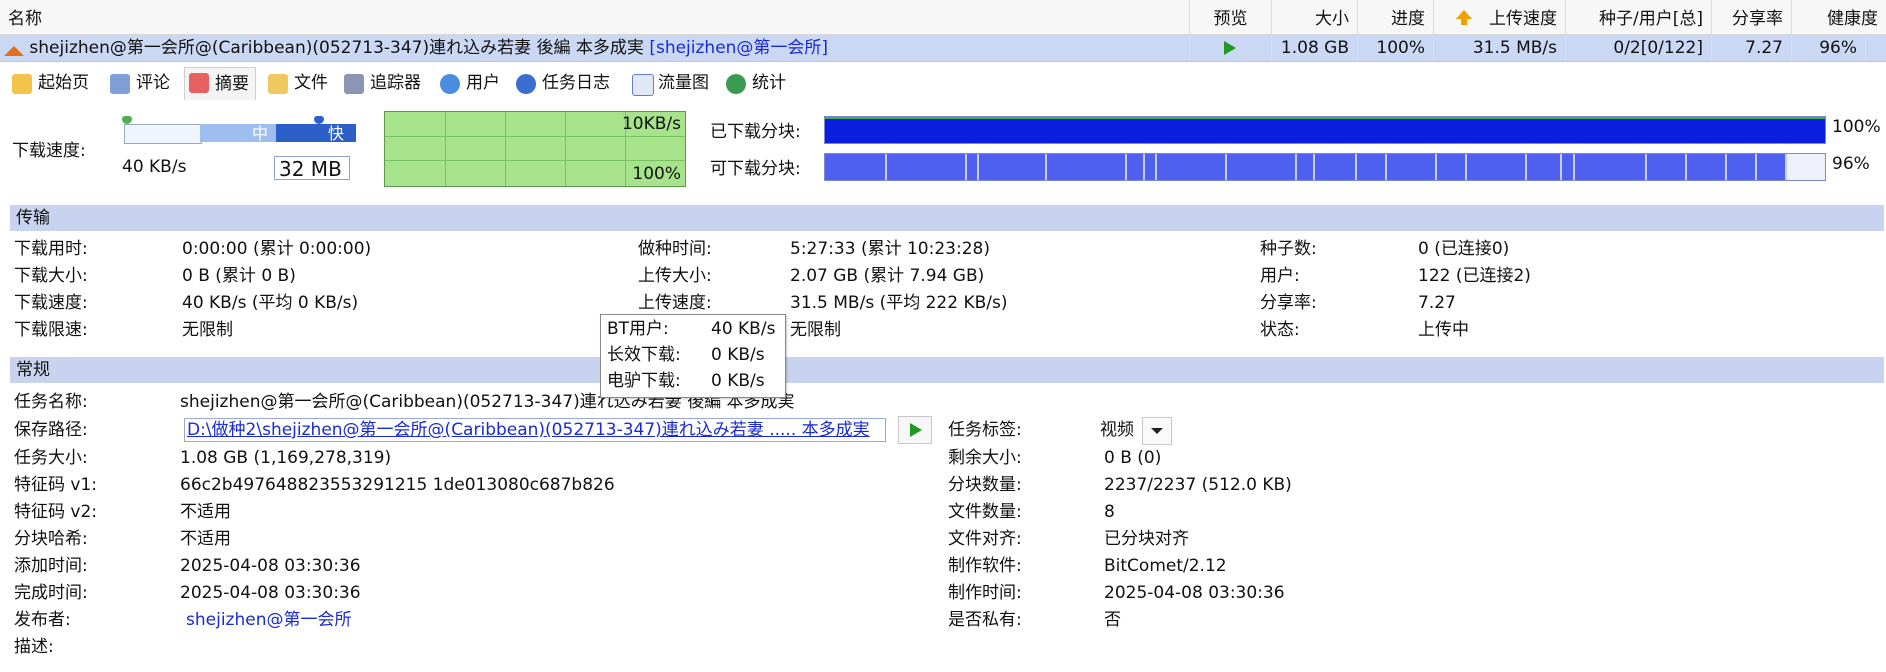  Describe the element at coordinates (1464, 22) in the screenshot. I see `upload-arrow-icon-stem` at that location.